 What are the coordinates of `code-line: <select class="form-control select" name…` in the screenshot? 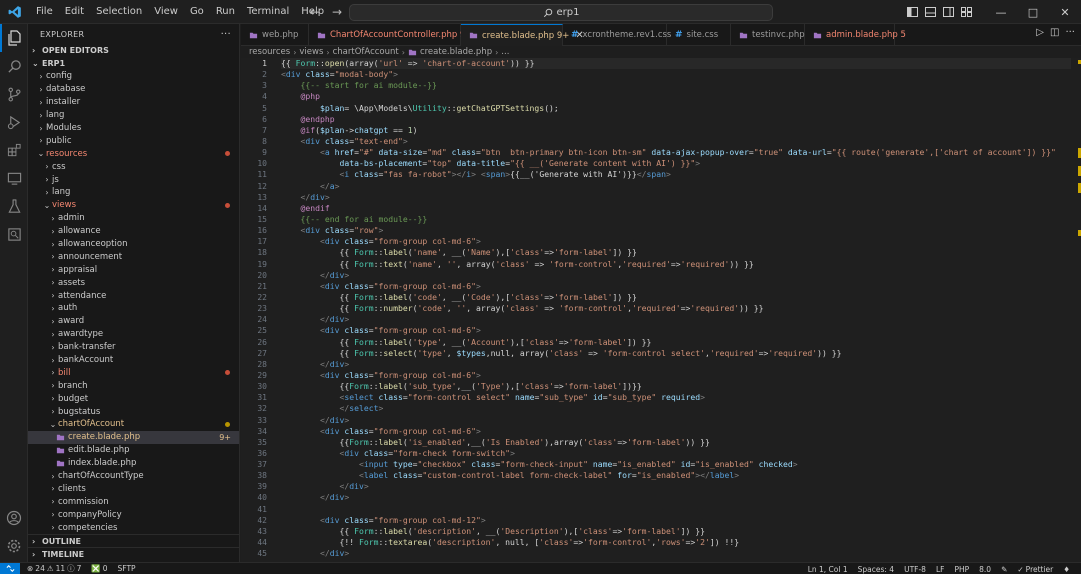 It's located at (676, 397).